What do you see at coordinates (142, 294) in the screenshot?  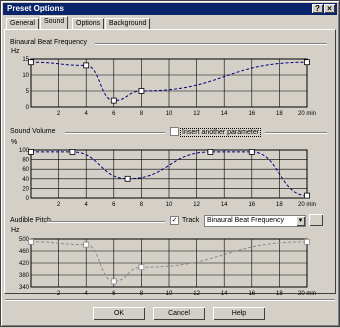 I see `x-tick-label: 8` at bounding box center [142, 294].